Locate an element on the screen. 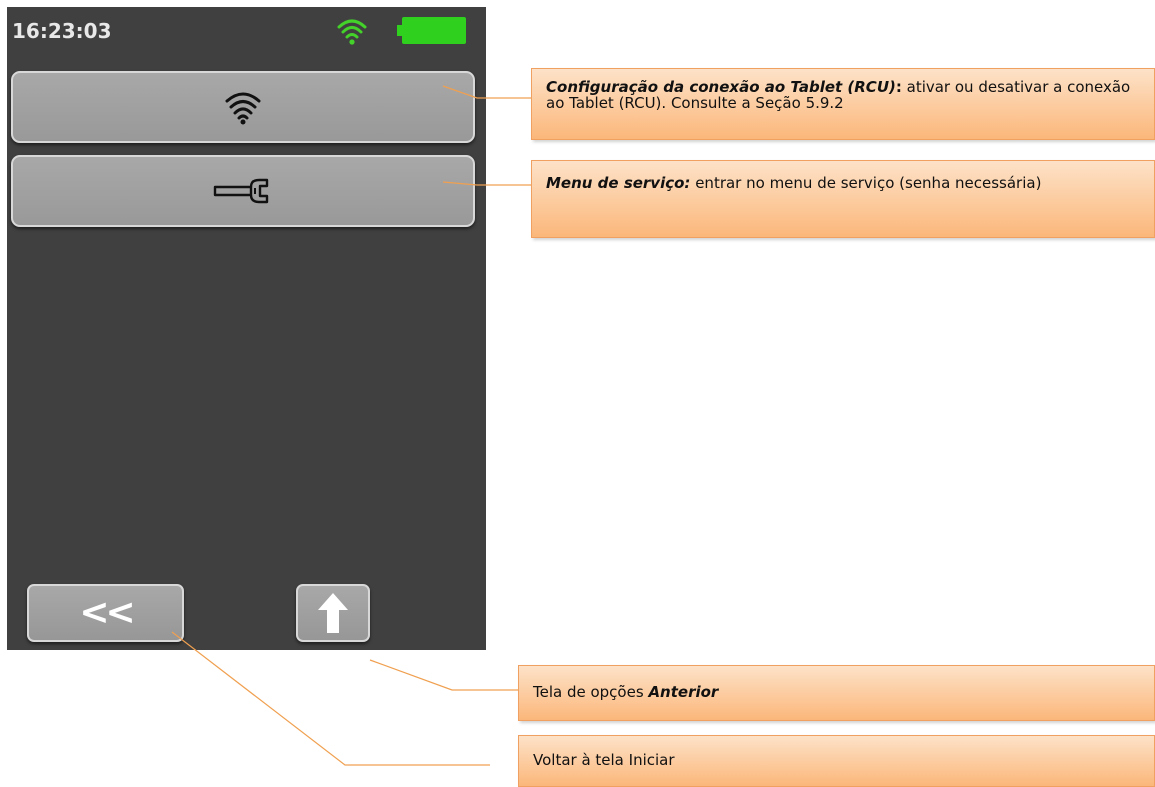 This screenshot has height=787, width=1155. callout-home: Voltar à tela Iniciar is located at coordinates (836, 761).